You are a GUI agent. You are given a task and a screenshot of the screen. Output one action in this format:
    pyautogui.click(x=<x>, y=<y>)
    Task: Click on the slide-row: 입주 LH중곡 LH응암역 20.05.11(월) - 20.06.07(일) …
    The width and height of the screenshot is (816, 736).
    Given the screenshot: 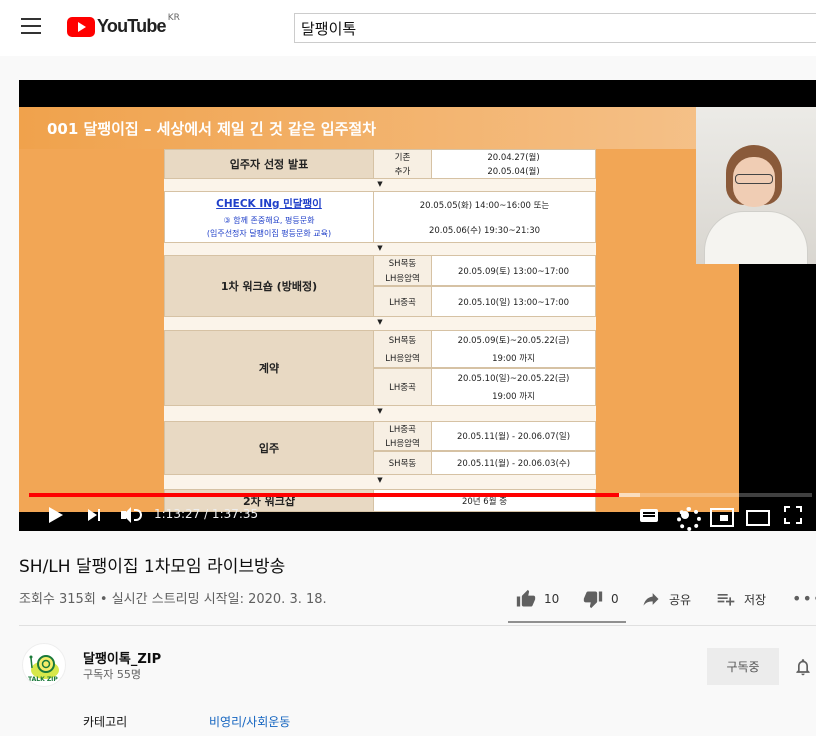 What is the action you would take?
    pyautogui.click(x=380, y=448)
    